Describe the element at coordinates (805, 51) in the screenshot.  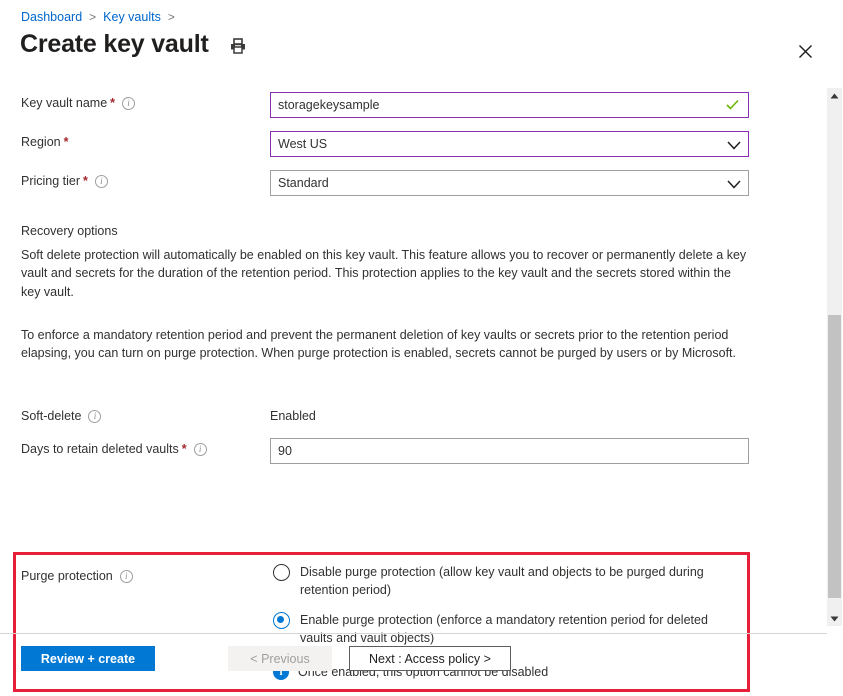
I see `close-icon` at that location.